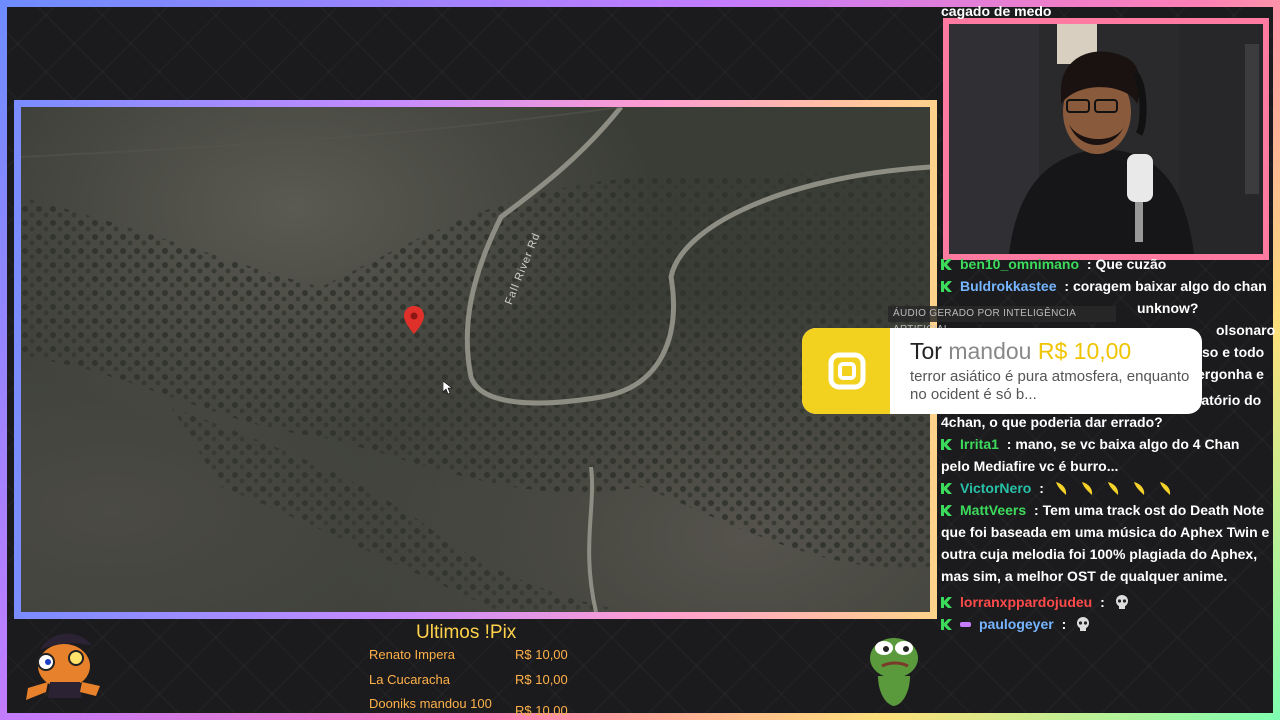  I want to click on chat-username: Buldrokkastee, so click(1008, 286).